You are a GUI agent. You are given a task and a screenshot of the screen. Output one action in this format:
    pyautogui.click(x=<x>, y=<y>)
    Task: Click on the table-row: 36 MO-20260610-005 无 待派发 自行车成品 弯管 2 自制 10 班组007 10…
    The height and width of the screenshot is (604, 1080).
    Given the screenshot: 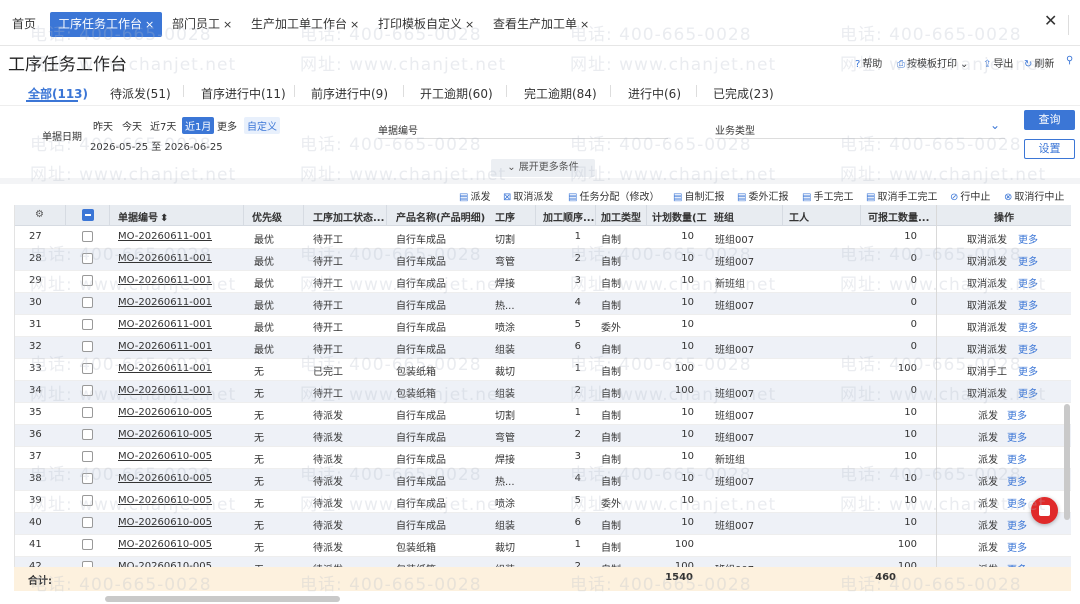 What is the action you would take?
    pyautogui.click(x=543, y=436)
    